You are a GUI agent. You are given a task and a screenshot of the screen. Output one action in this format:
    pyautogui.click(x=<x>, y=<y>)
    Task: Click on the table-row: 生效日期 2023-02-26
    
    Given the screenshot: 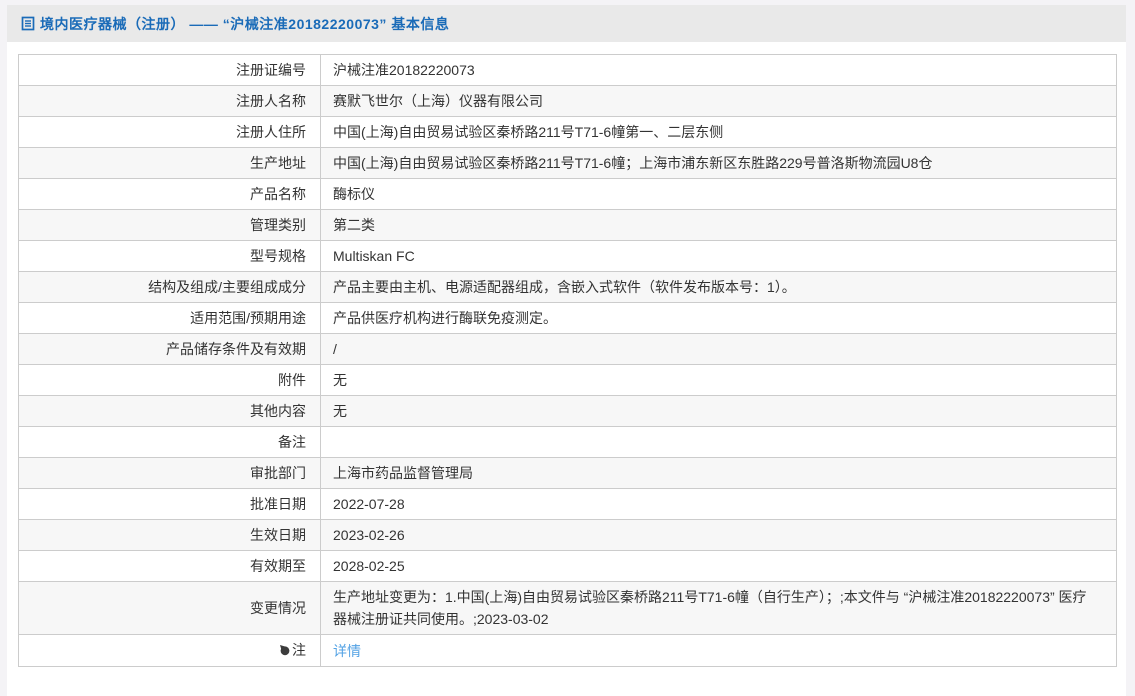 What is the action you would take?
    pyautogui.click(x=567, y=535)
    